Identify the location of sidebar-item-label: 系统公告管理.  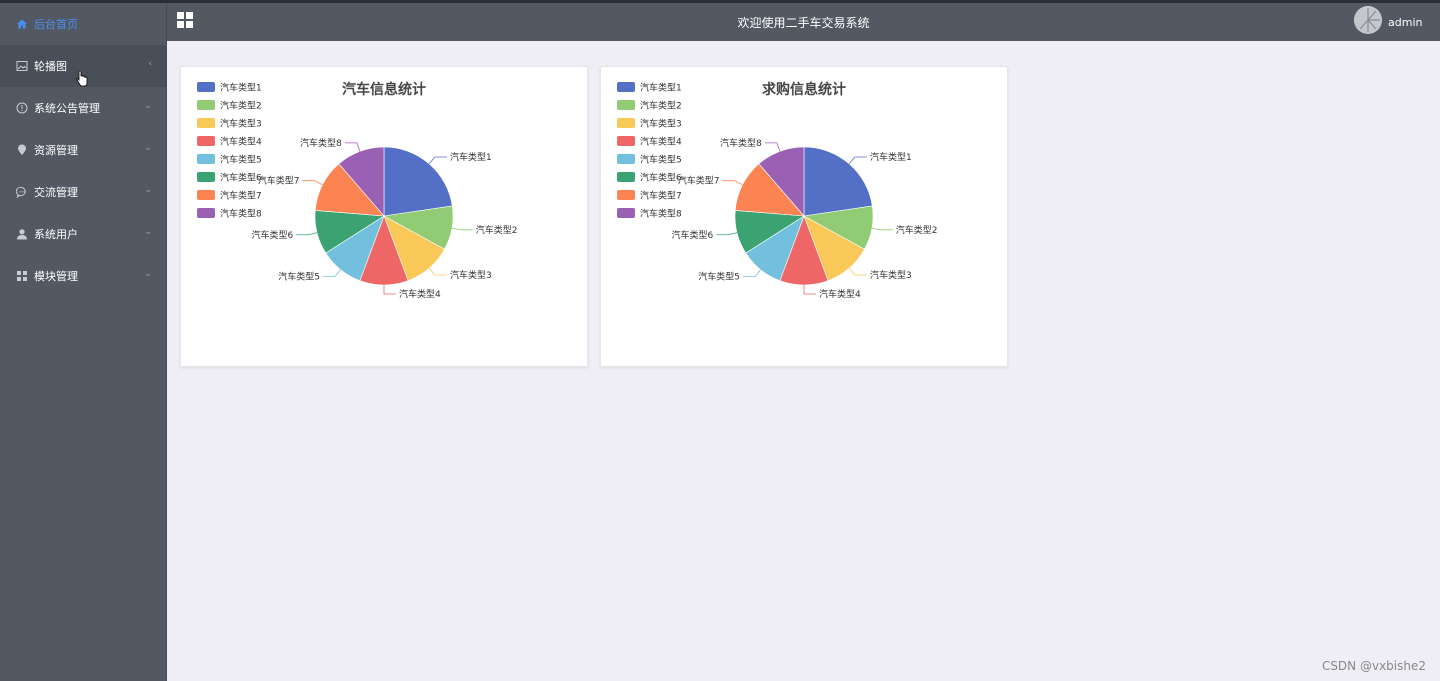
(67, 108).